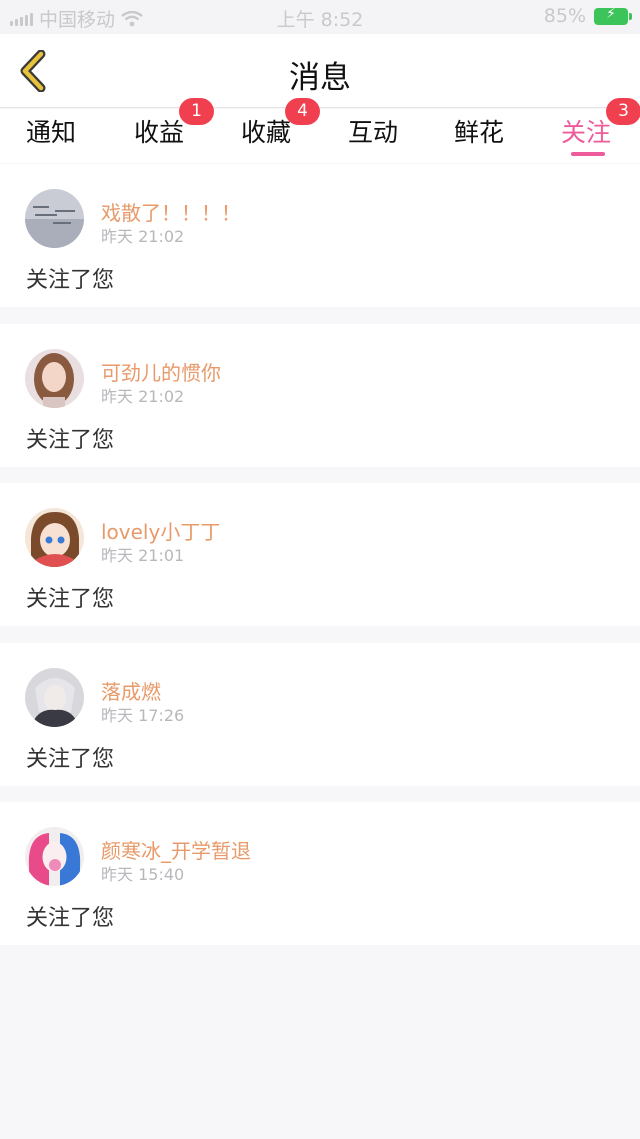 The image size is (640, 1139). What do you see at coordinates (320, 130) in the screenshot?
I see `tab-bar: 通知 收益 1 收藏 4 互动 鲜花 关注 3` at bounding box center [320, 130].